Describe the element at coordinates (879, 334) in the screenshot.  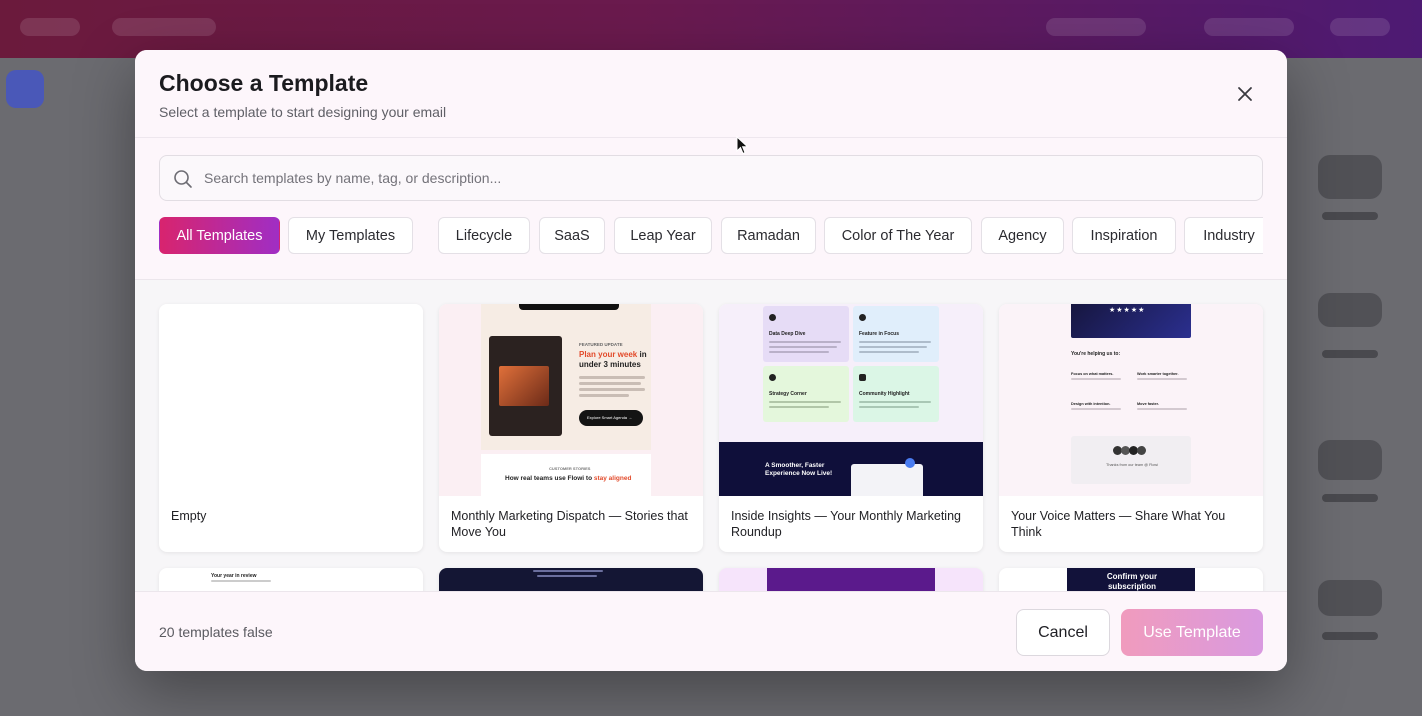
I see `thumb-box-title: Feature in Focus` at that location.